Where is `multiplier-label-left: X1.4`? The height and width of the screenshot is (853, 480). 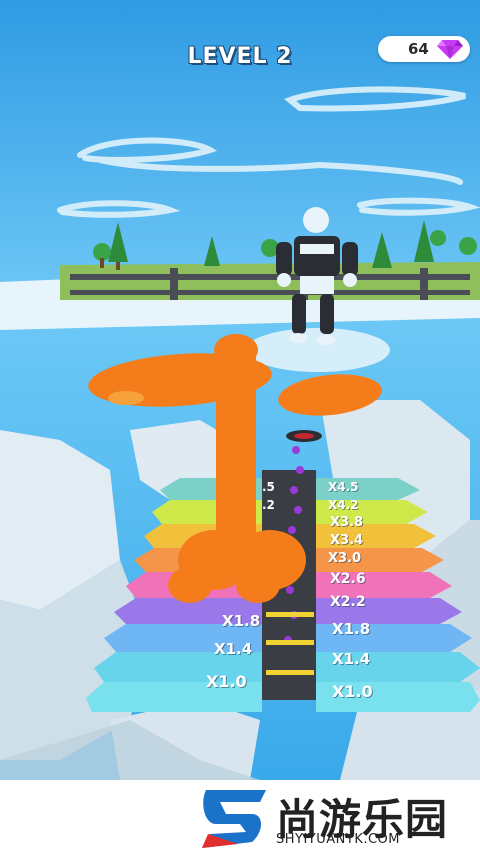 multiplier-label-left: X1.4 is located at coordinates (233, 649).